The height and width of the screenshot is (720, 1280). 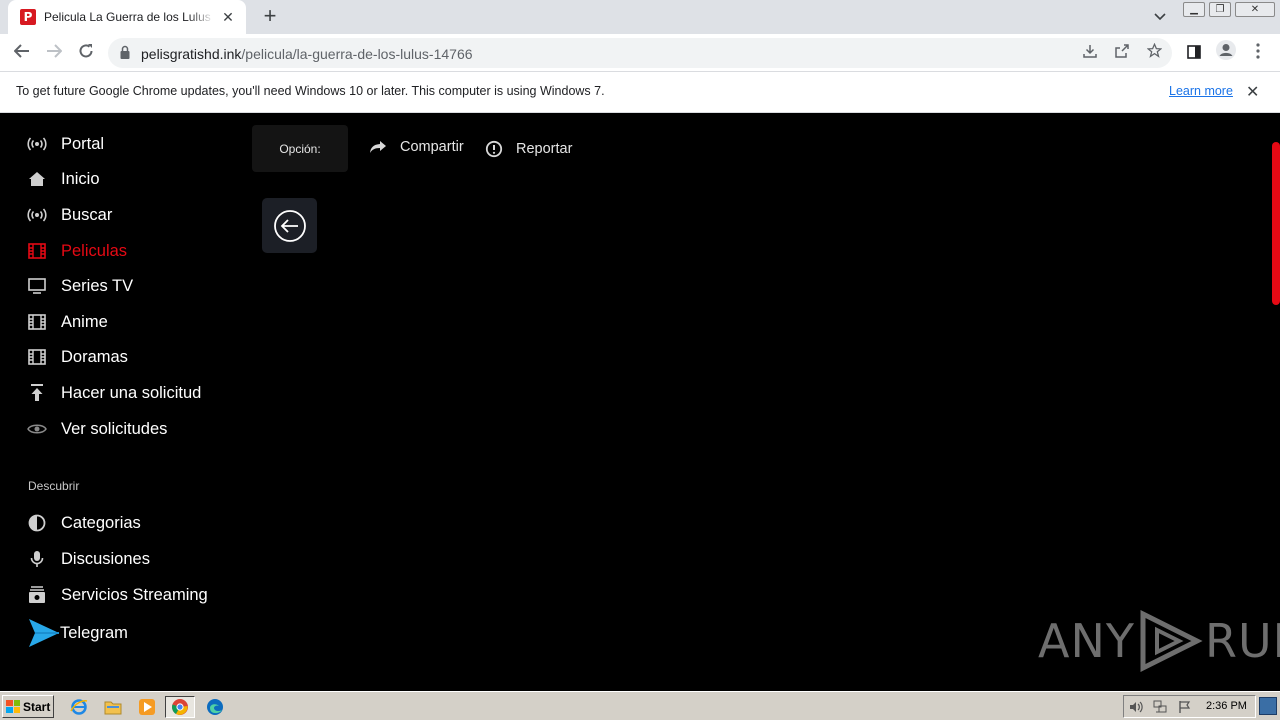 I want to click on sidebar-item-hacer-solicitud: Hacer una solicitud, so click(x=113, y=393).